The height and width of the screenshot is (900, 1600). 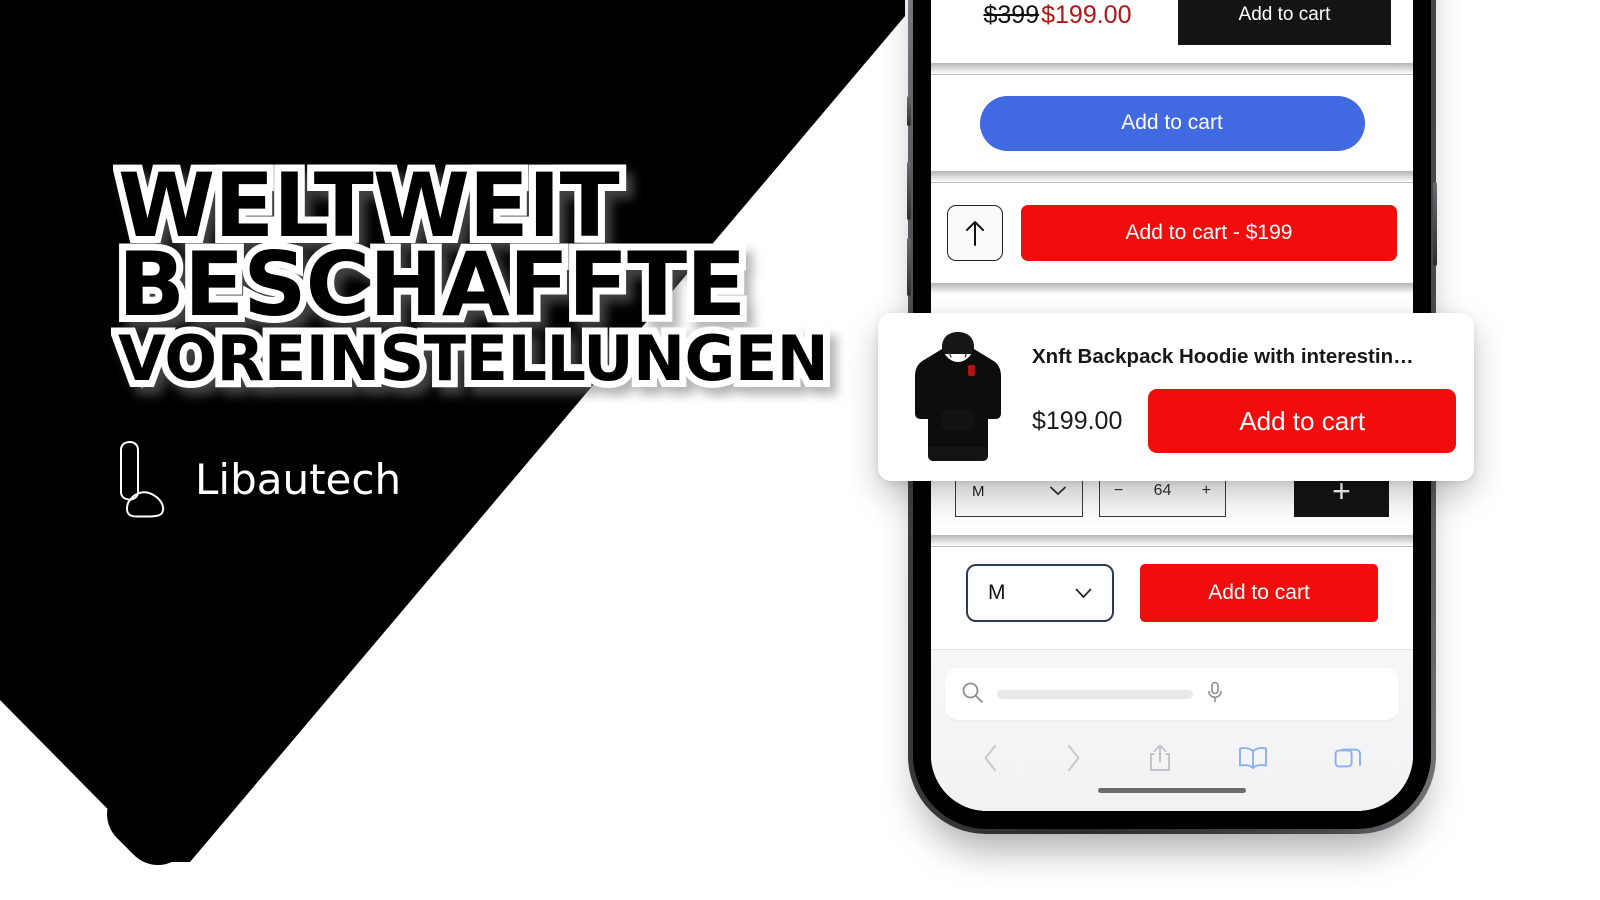 What do you see at coordinates (1172, 730) in the screenshot?
I see `safari-bottom-bar` at bounding box center [1172, 730].